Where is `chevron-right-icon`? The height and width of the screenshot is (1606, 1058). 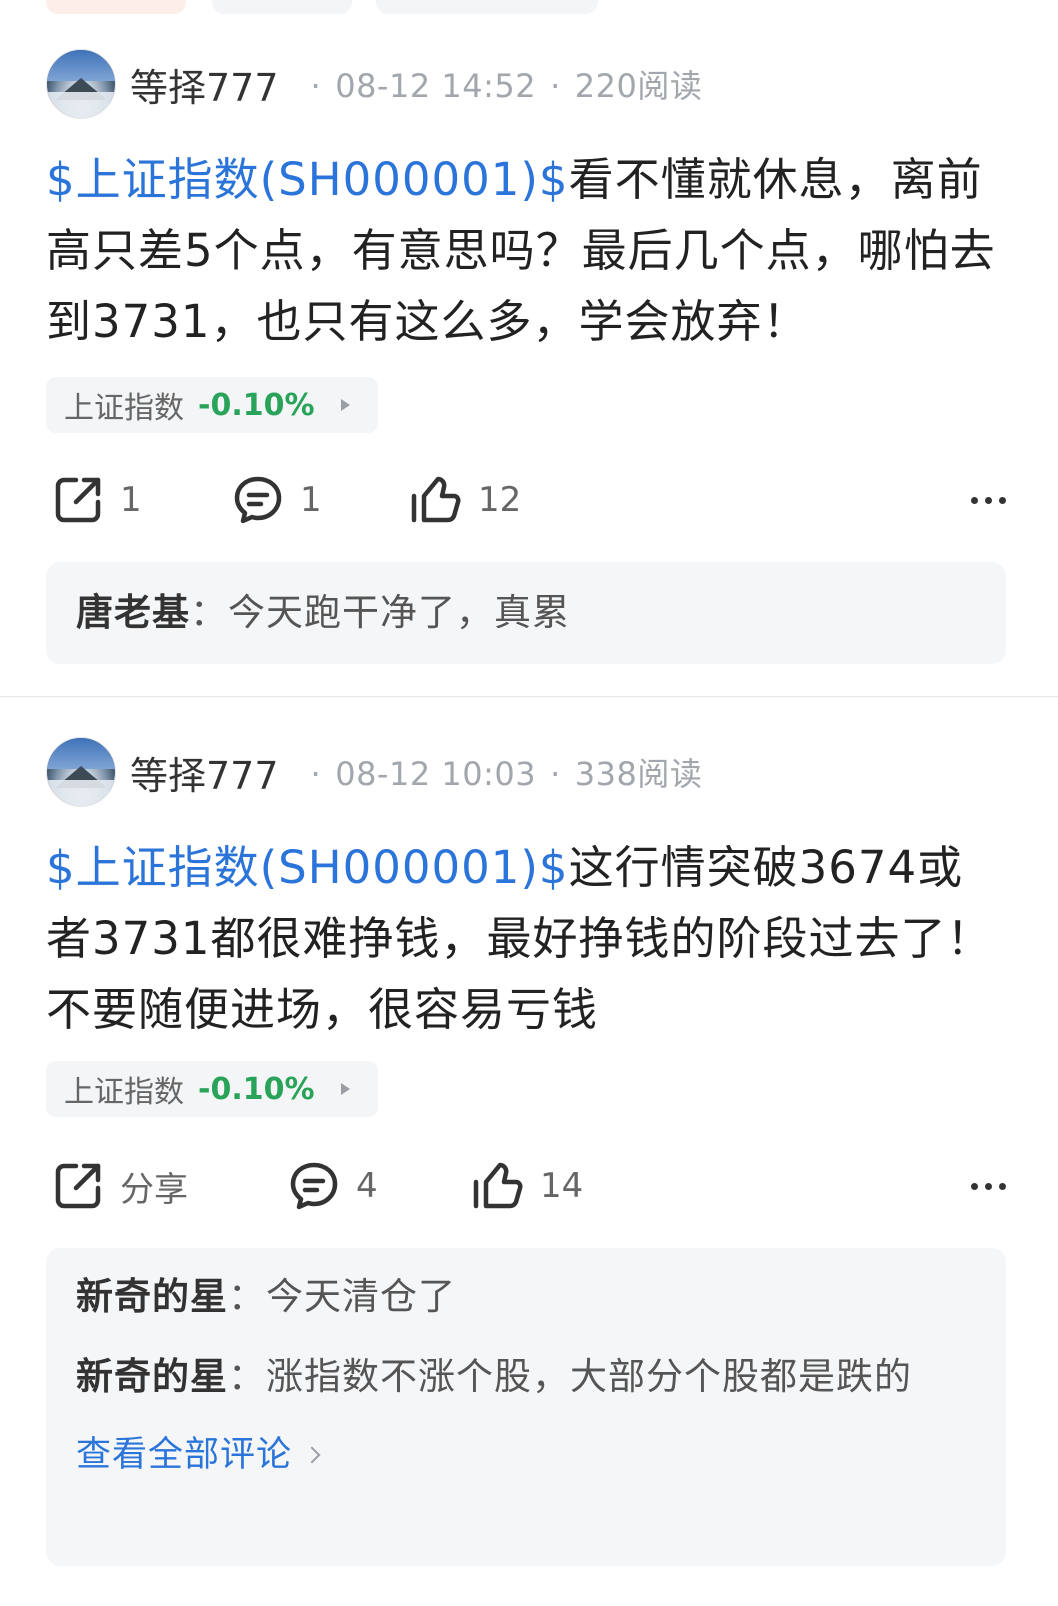
chevron-right-icon is located at coordinates (312, 1455).